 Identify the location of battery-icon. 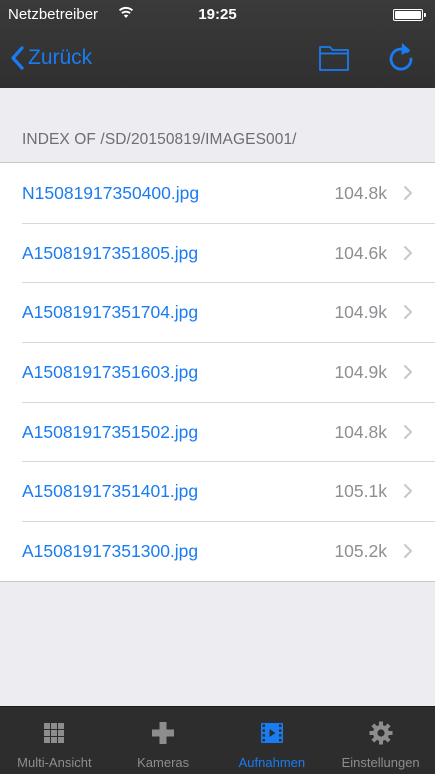
(409, 15).